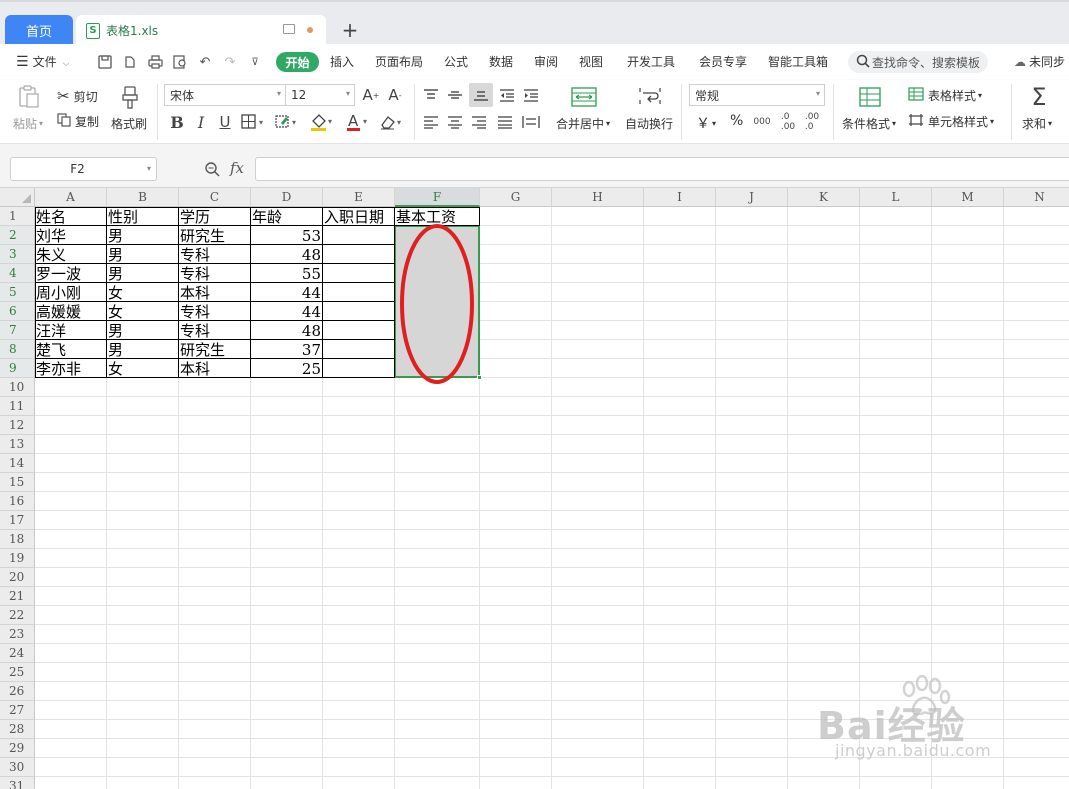 The image size is (1069, 789). Describe the element at coordinates (662, 169) in the screenshot. I see `formula-input` at that location.